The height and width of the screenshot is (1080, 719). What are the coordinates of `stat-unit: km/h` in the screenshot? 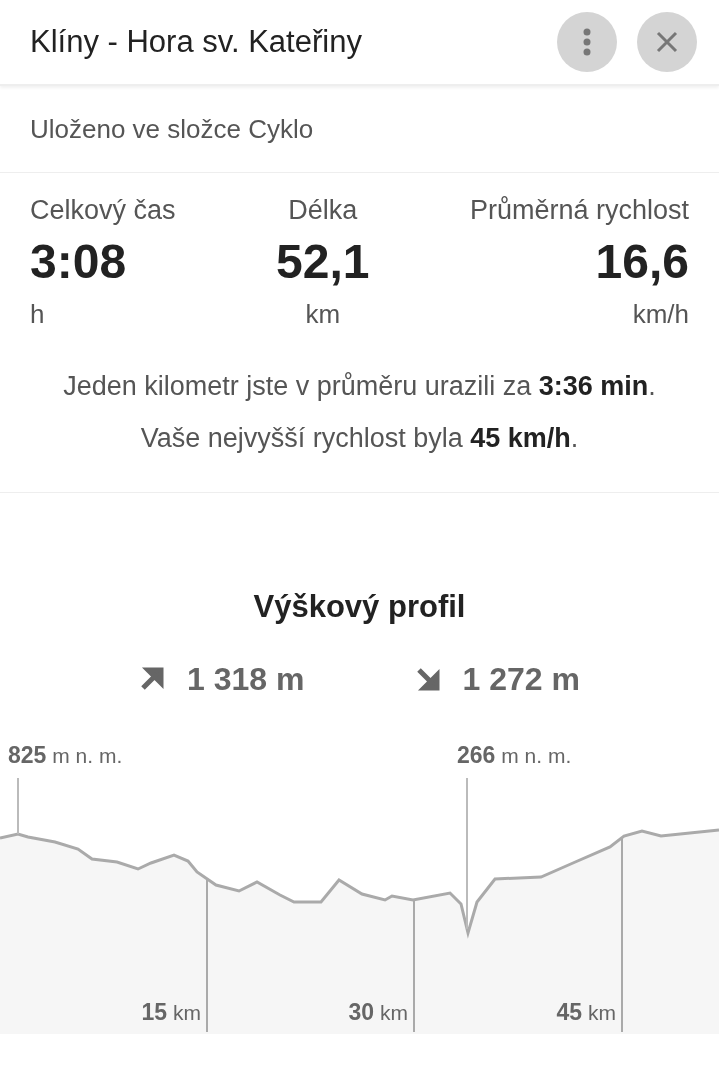 It's located at (660, 314).